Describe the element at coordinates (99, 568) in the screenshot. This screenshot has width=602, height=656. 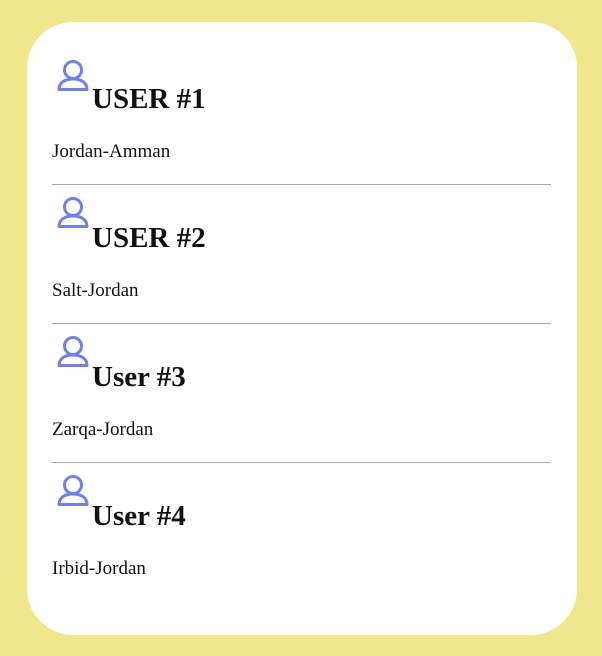
I see `user-location: Irbid-Jordan` at that location.